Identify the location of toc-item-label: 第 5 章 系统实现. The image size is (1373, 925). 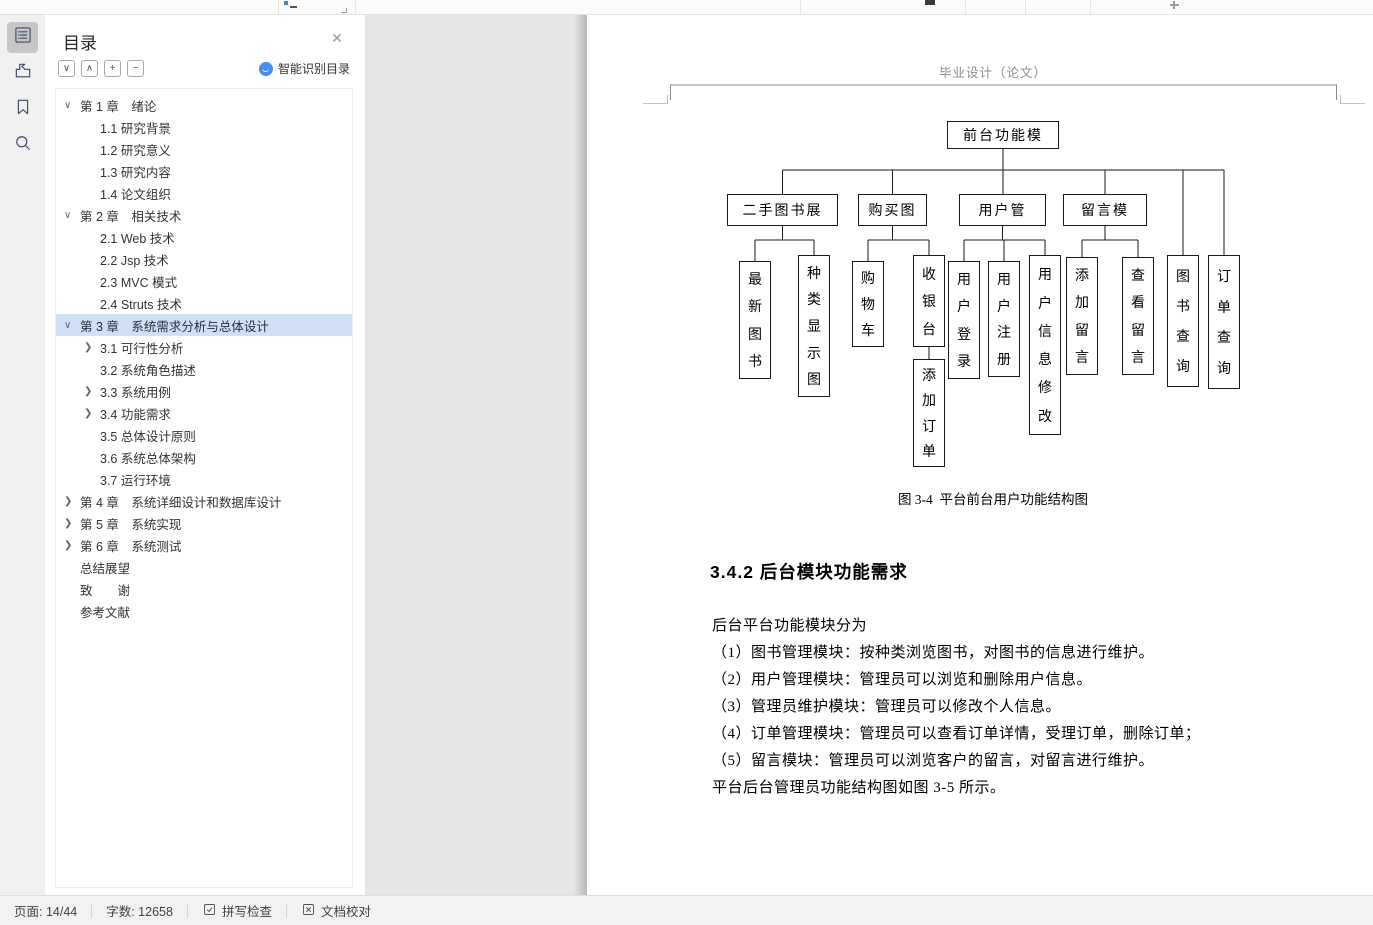
(131, 524).